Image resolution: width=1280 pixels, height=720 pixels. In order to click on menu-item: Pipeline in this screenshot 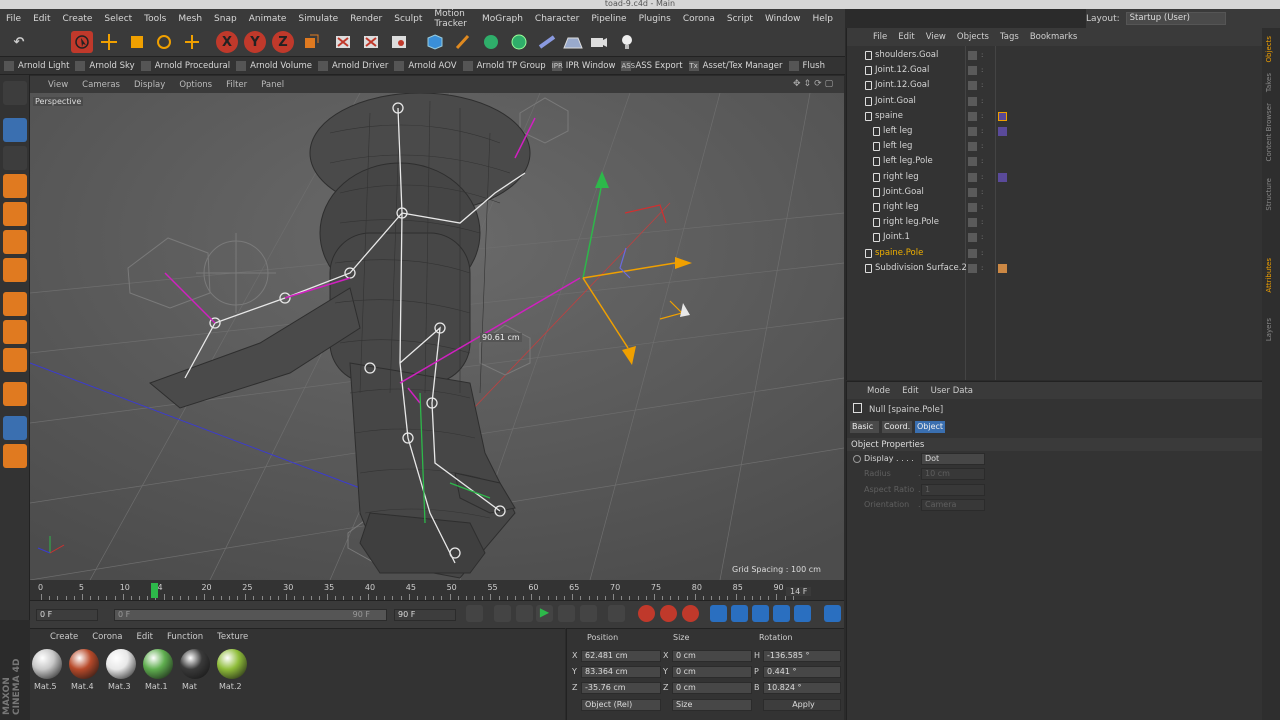, I will do `click(608, 19)`.